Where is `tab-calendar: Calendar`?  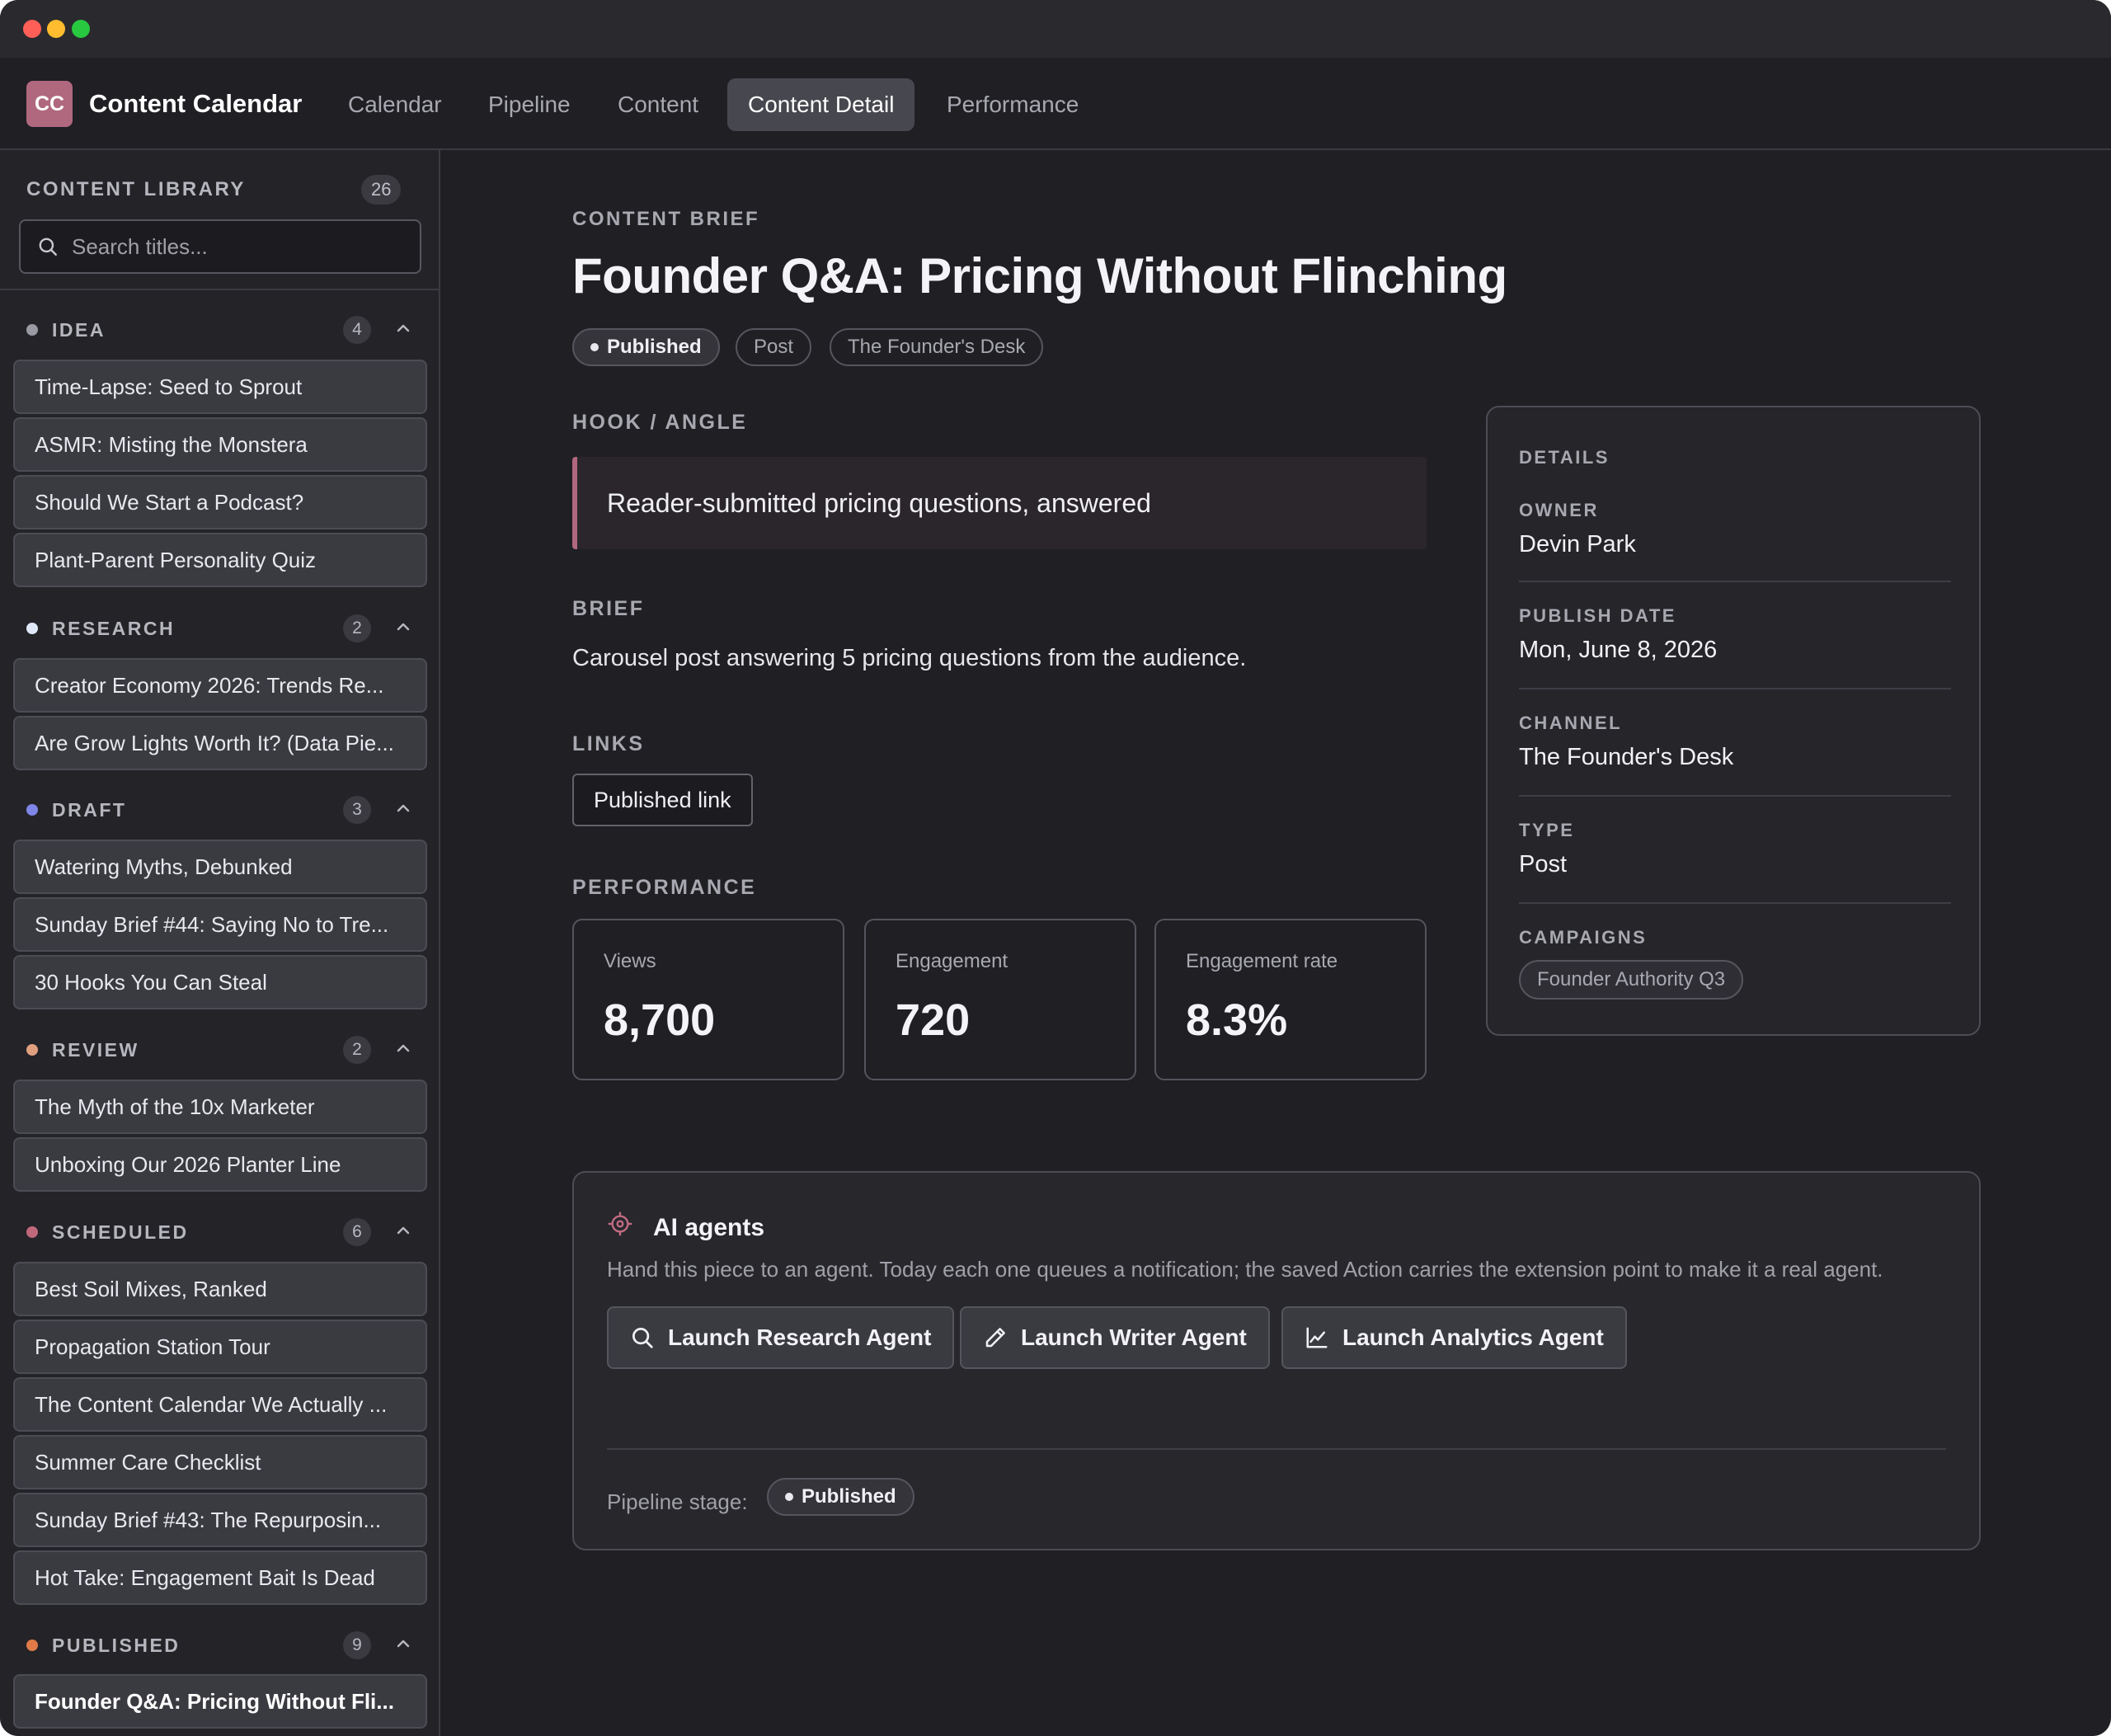 tab-calendar: Calendar is located at coordinates (395, 104).